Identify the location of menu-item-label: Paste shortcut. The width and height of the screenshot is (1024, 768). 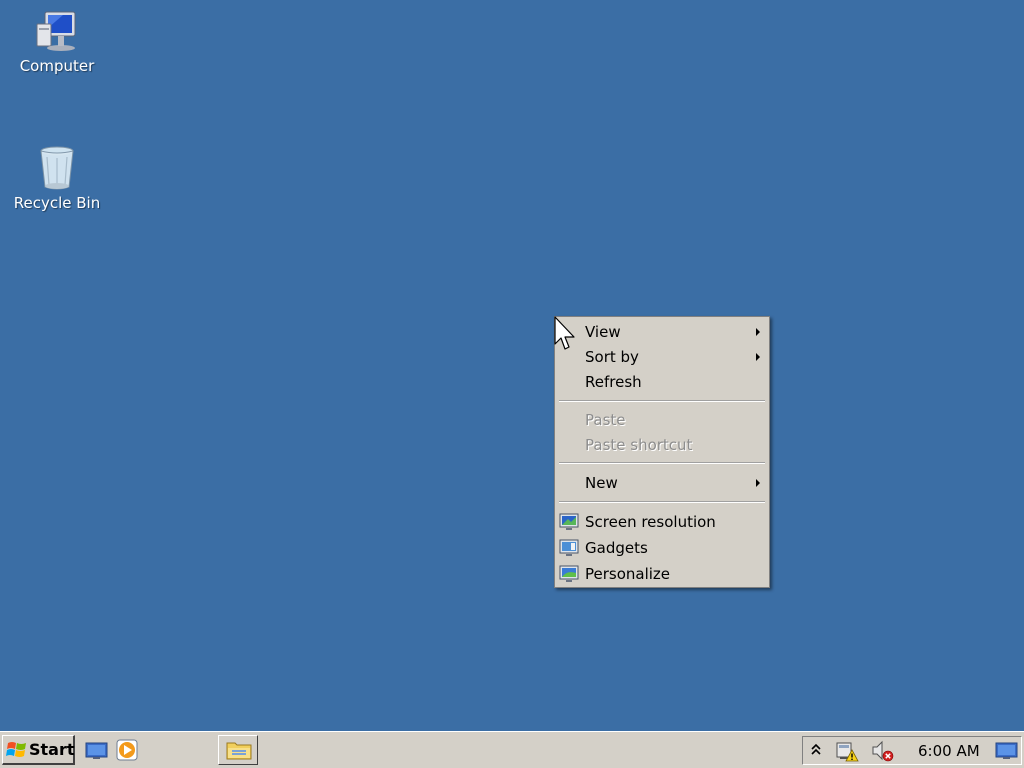
(639, 445).